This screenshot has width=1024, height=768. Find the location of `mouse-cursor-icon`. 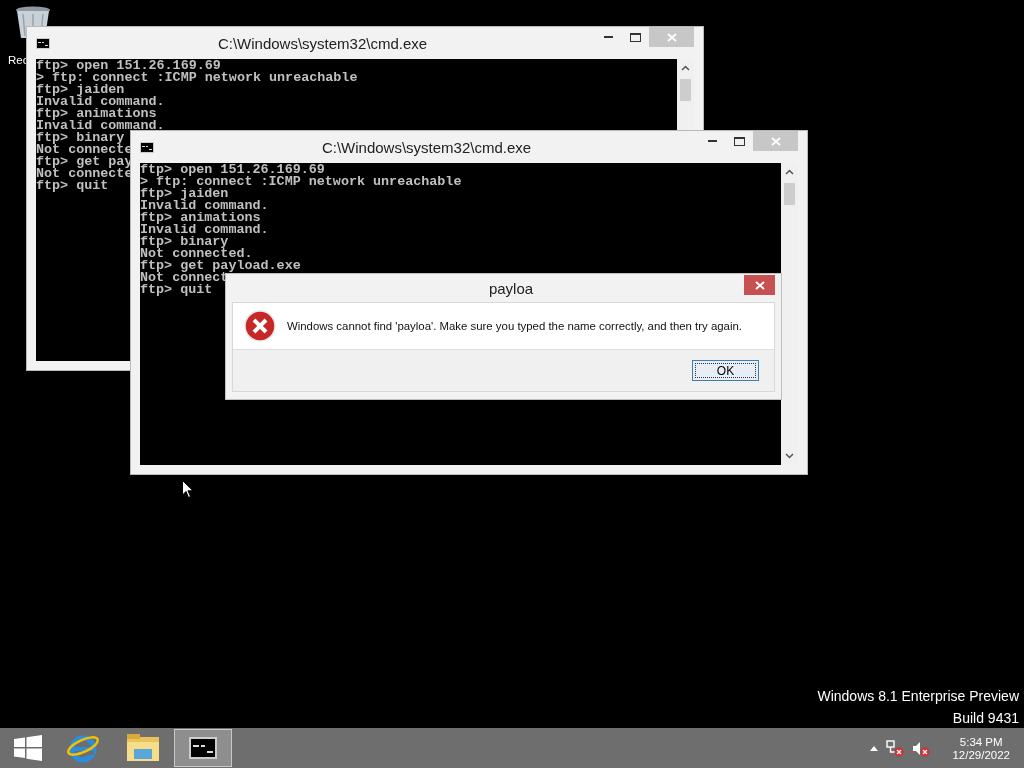

mouse-cursor-icon is located at coordinates (188, 489).